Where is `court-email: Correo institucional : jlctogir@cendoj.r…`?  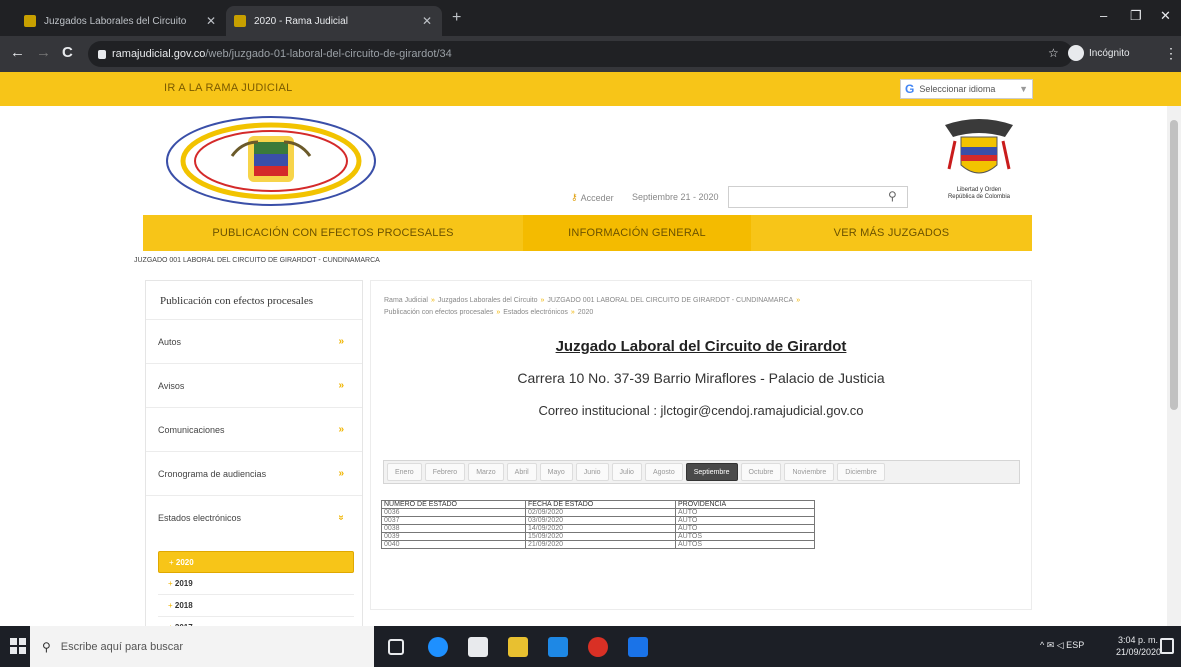 court-email: Correo institucional : jlctogir@cendoj.r… is located at coordinates (701, 410).